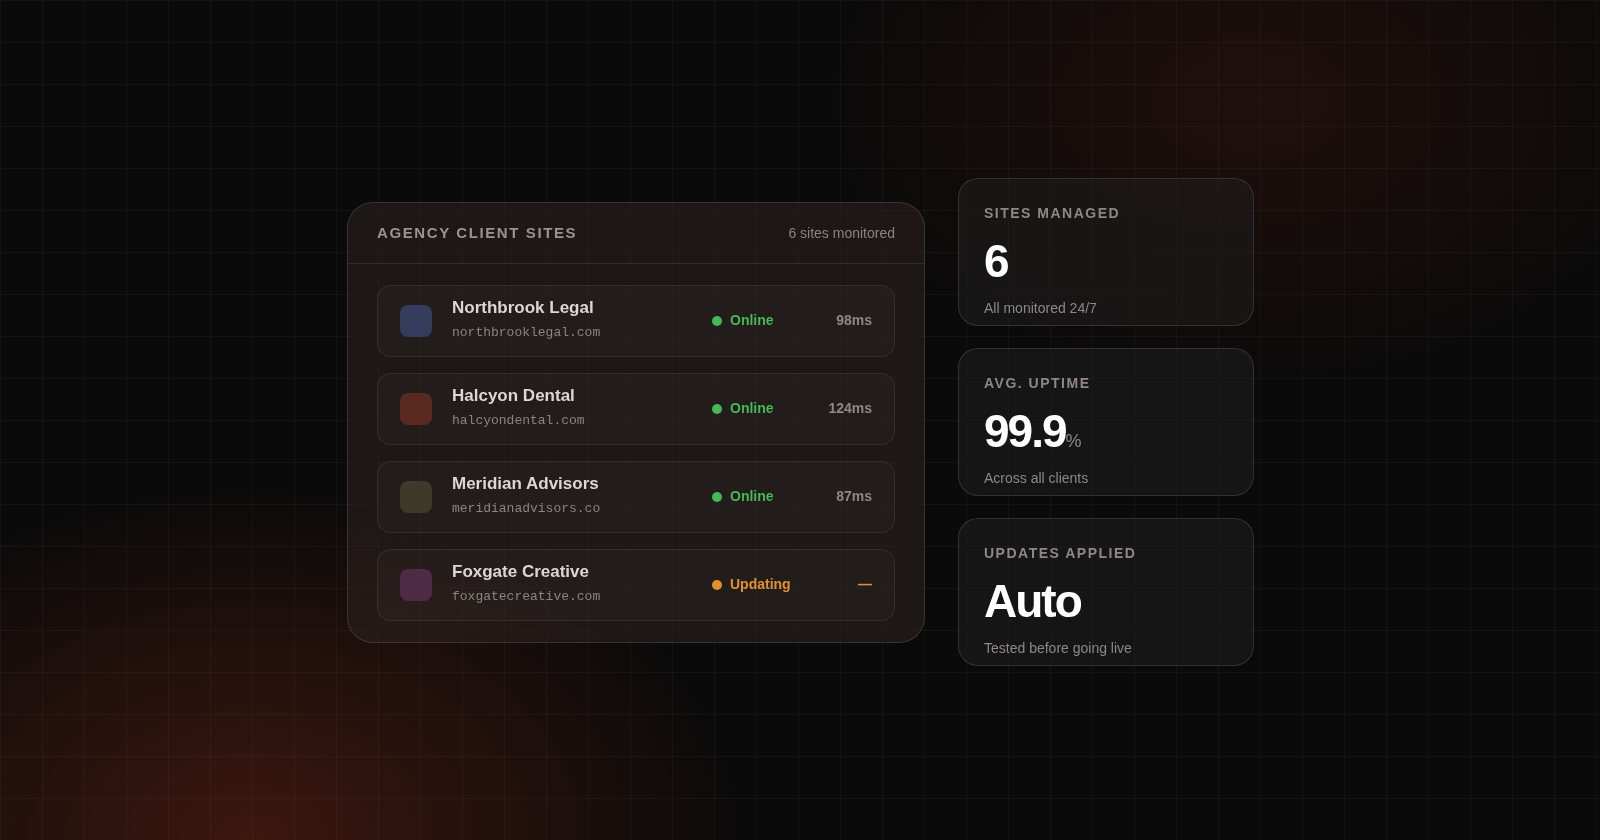 The height and width of the screenshot is (840, 1600). What do you see at coordinates (523, 308) in the screenshot?
I see `site-name: Northbrook Legal` at bounding box center [523, 308].